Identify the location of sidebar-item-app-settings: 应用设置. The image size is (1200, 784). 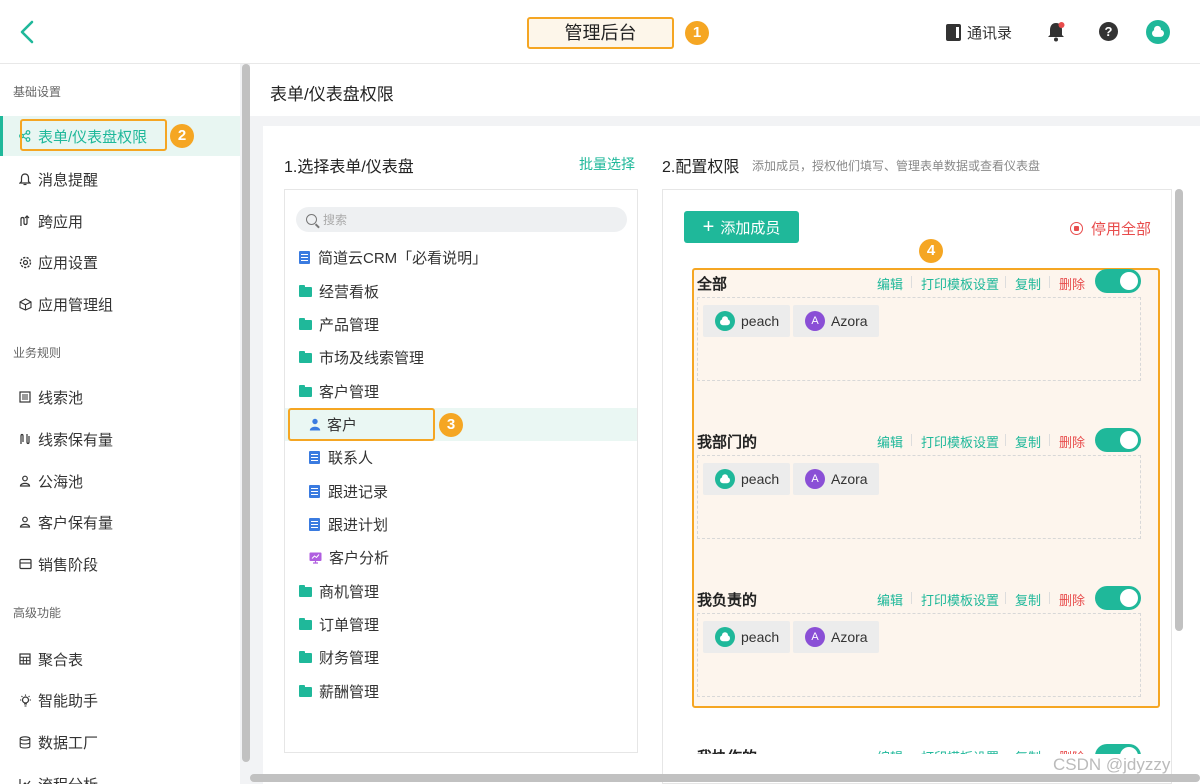
(120, 262).